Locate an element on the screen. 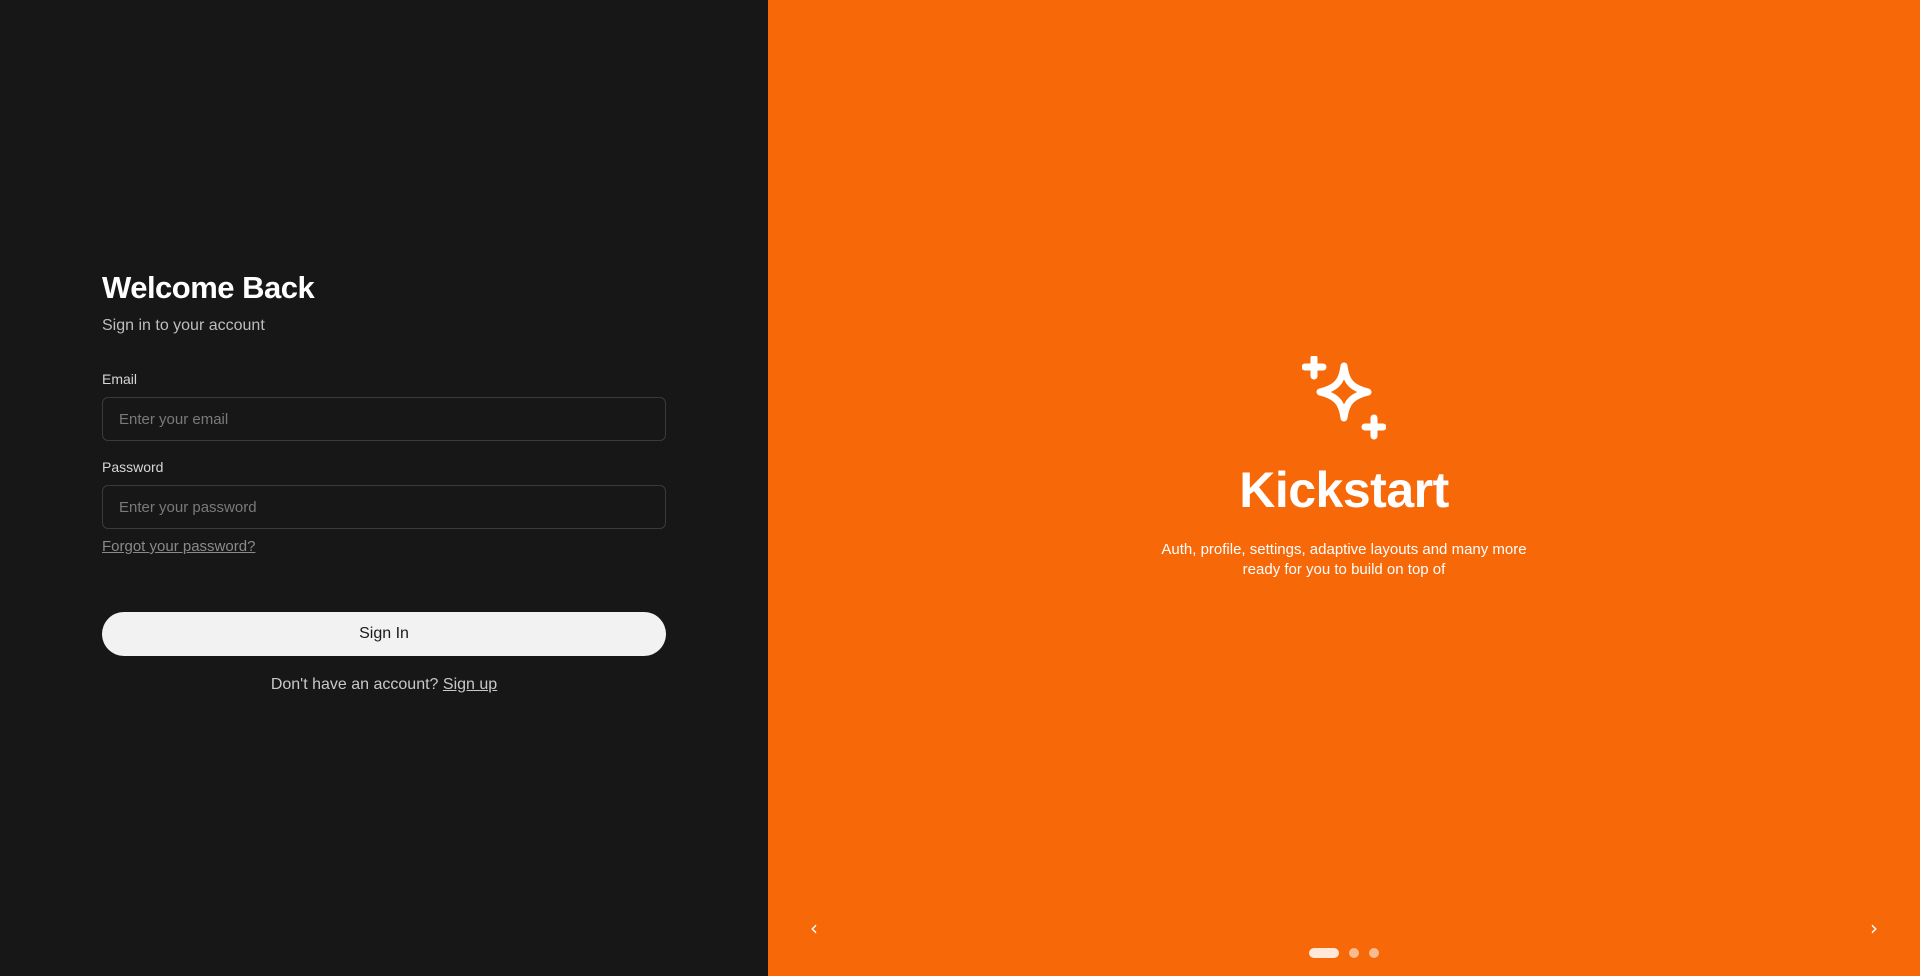 The height and width of the screenshot is (976, 1920). forgot-password-link: Forgot your password? is located at coordinates (178, 546).